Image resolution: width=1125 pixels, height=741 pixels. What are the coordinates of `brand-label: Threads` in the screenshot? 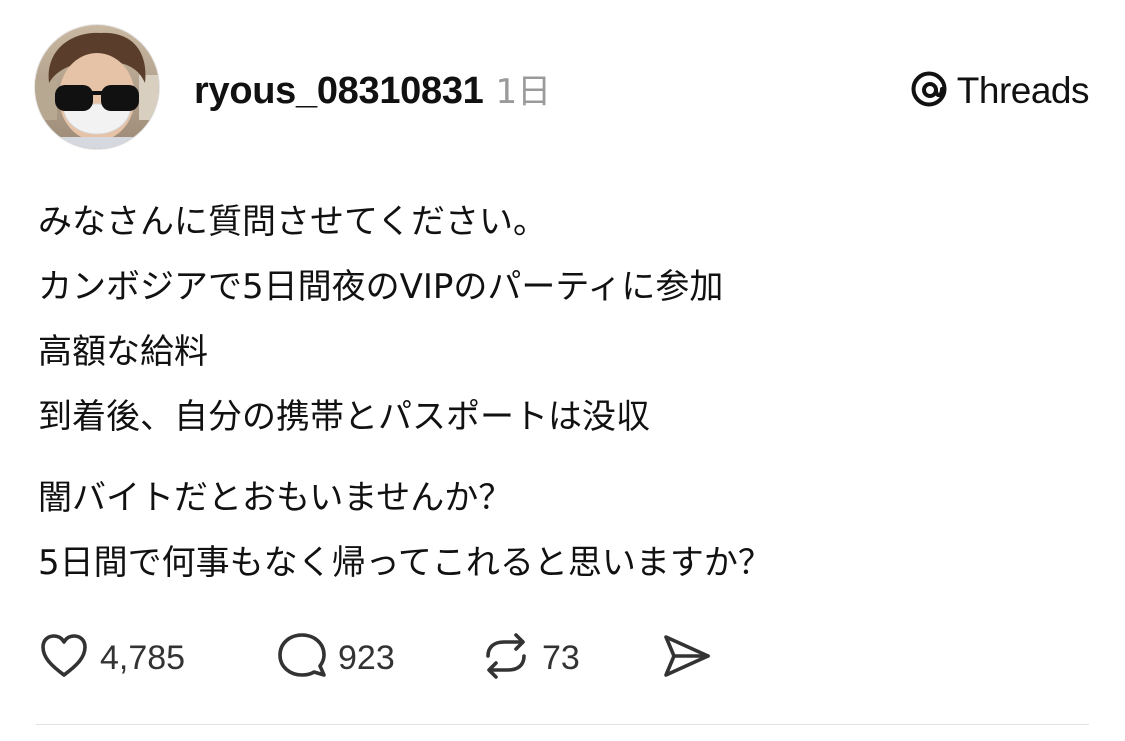 It's located at (1023, 90).